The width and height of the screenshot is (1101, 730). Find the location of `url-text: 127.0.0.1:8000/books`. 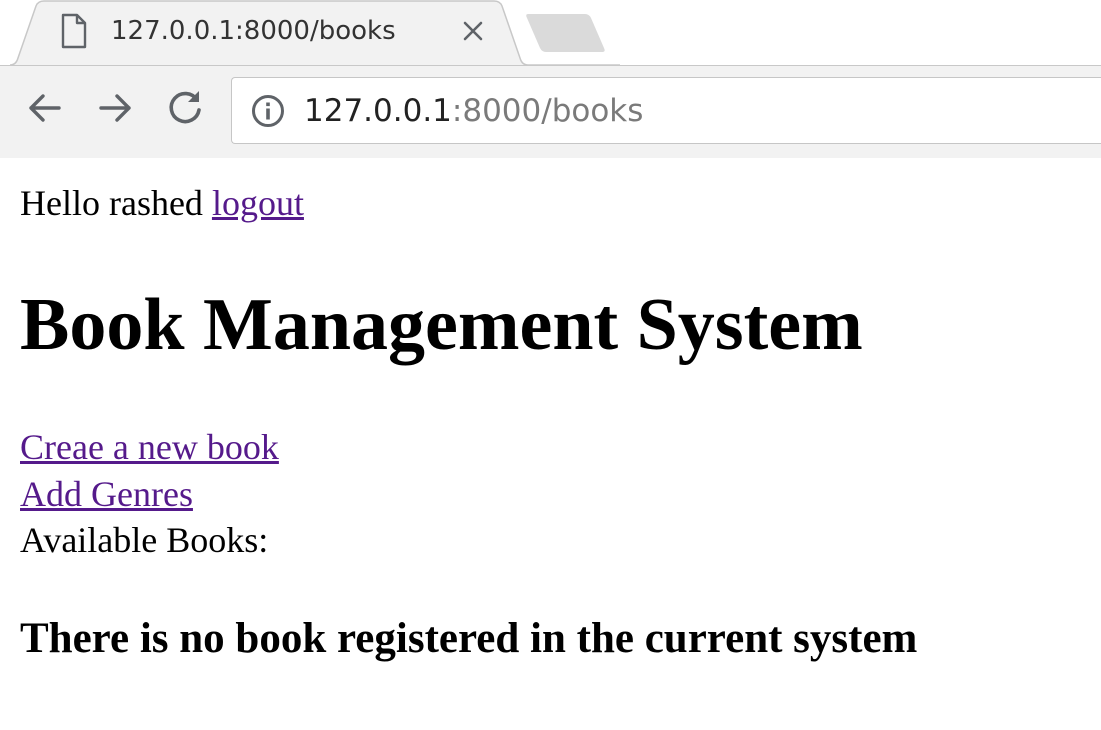

url-text: 127.0.0.1:8000/books is located at coordinates (473, 111).